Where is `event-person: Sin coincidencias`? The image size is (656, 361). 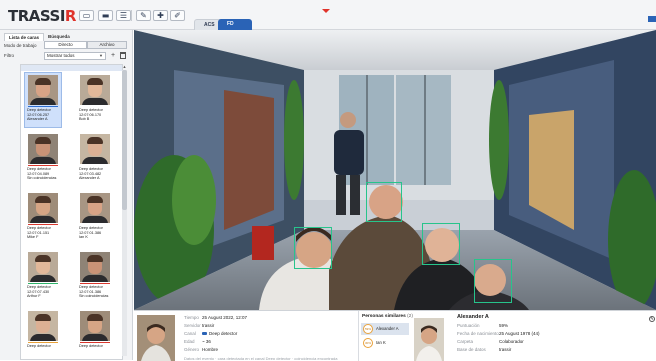
event-person: Sin coincidencias is located at coordinates (94, 296).